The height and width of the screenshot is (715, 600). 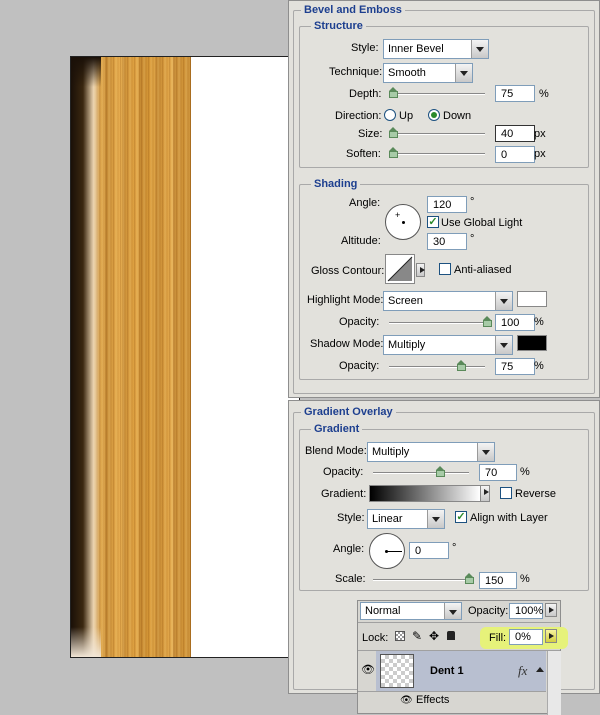 What do you see at coordinates (436, 49) in the screenshot?
I see `style-select: Inner Bevel` at bounding box center [436, 49].